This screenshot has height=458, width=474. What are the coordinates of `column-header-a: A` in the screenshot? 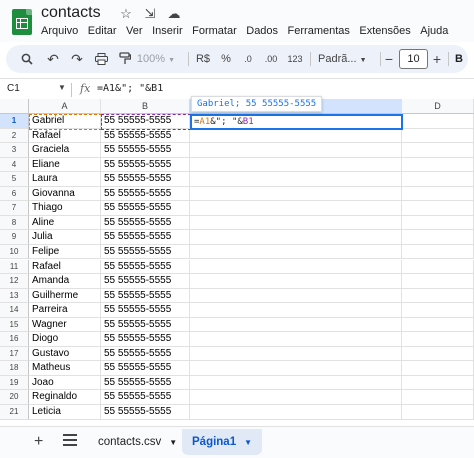 It's located at (65, 106).